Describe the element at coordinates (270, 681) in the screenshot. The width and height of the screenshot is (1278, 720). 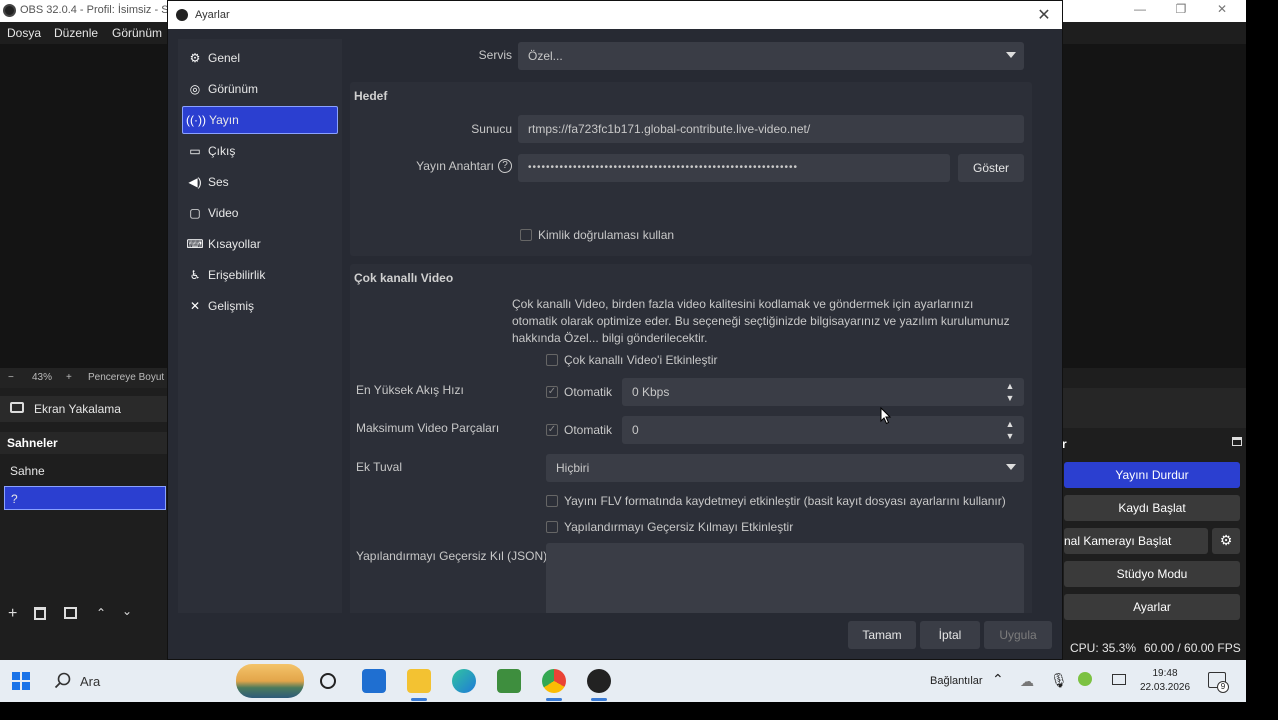
I see `search-highlight-image` at that location.